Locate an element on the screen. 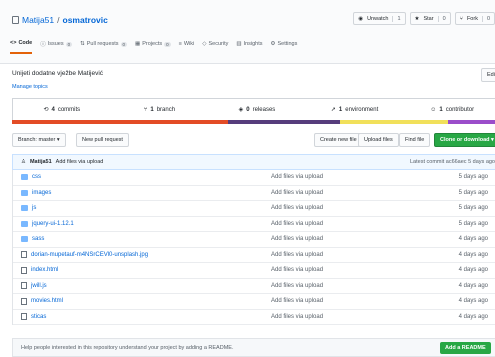 The width and height of the screenshot is (495, 357). fork-icon: ⑂ is located at coordinates (461, 18).